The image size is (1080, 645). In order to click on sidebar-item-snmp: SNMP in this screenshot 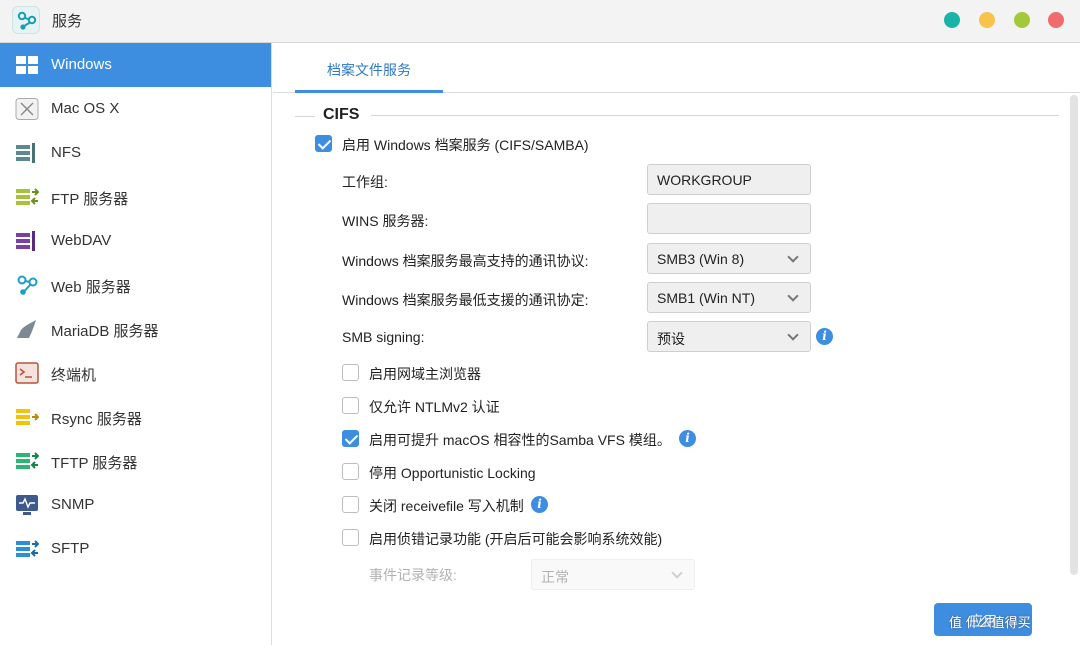, I will do `click(135, 505)`.